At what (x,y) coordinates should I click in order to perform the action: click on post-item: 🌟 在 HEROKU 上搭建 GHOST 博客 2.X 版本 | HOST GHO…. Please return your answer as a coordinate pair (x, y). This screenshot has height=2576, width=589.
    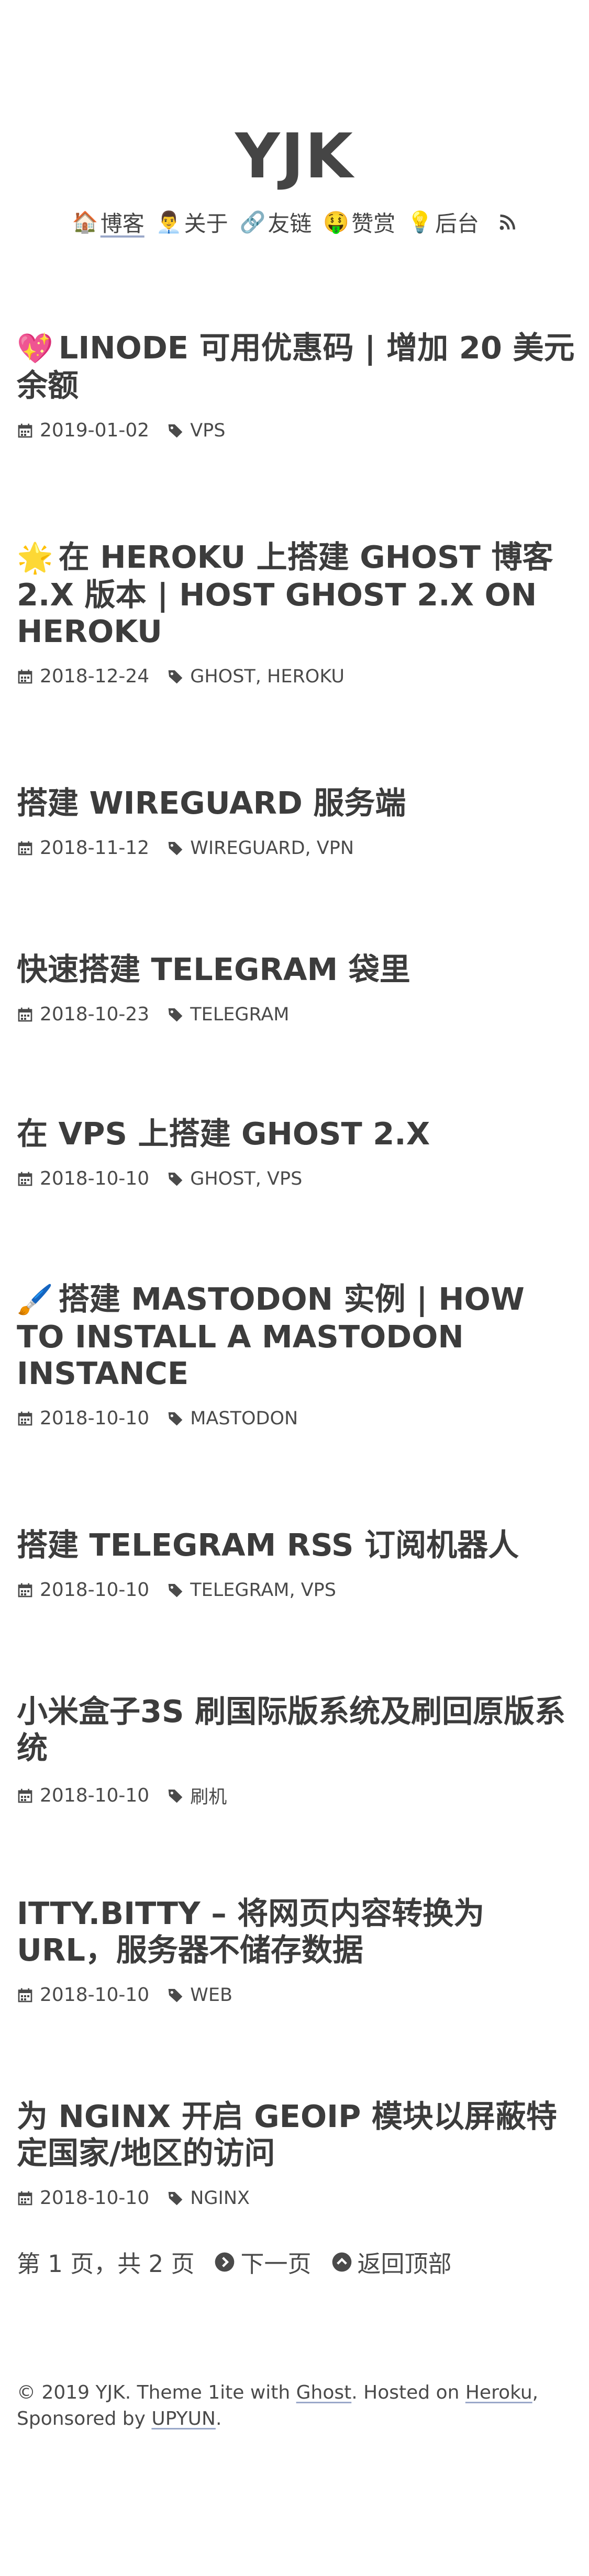
    Looking at the image, I should click on (297, 613).